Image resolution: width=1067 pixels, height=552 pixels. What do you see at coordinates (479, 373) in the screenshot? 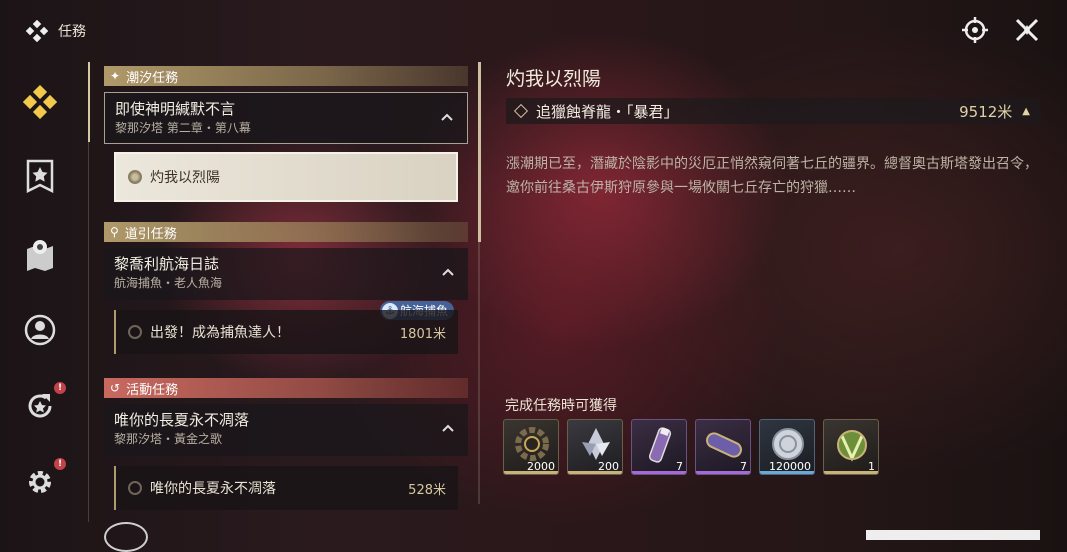
I see `scrollbar-track` at bounding box center [479, 373].